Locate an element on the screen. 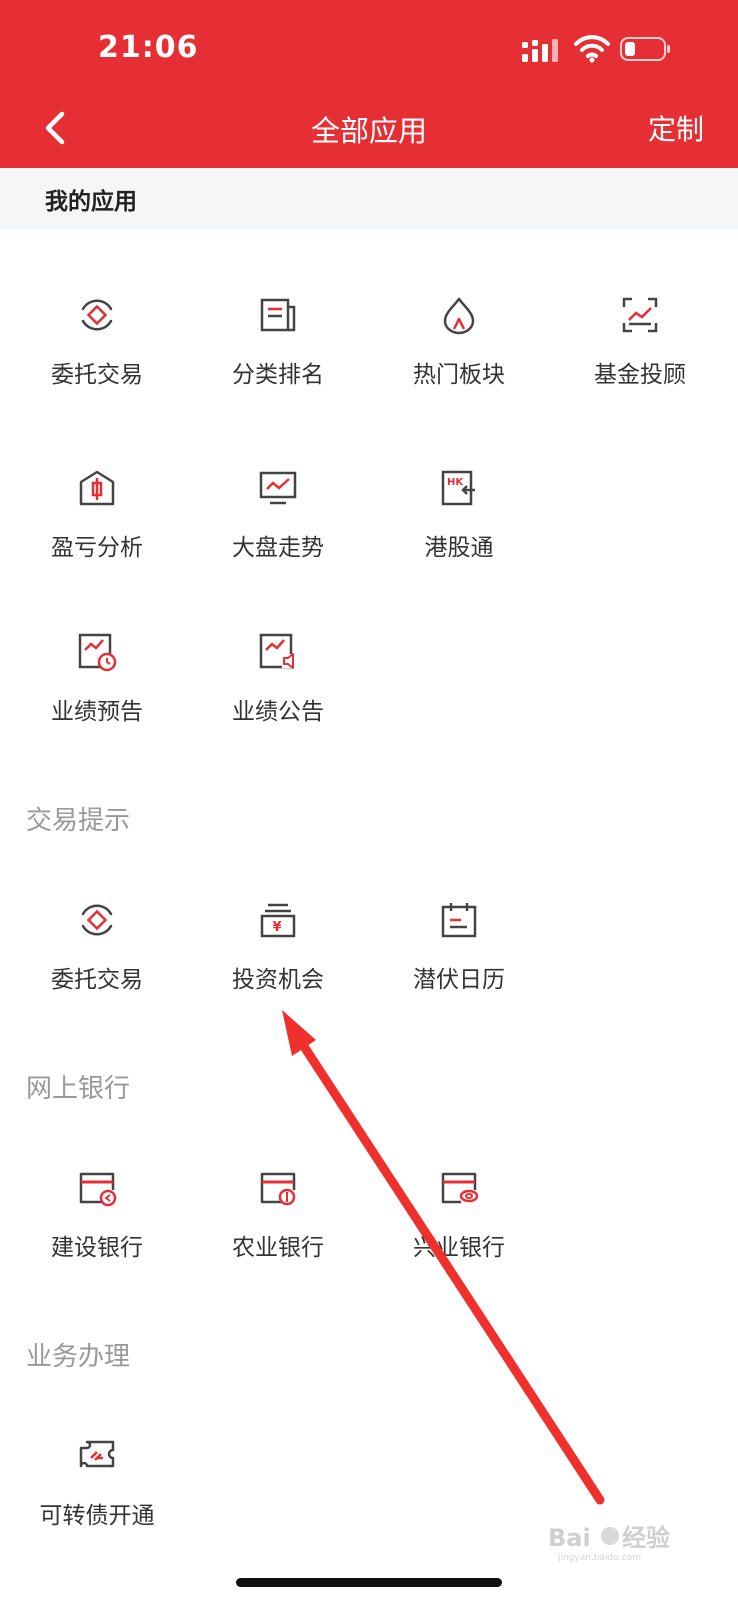 The width and height of the screenshot is (738, 1600). hot-sector-icon is located at coordinates (459, 316).